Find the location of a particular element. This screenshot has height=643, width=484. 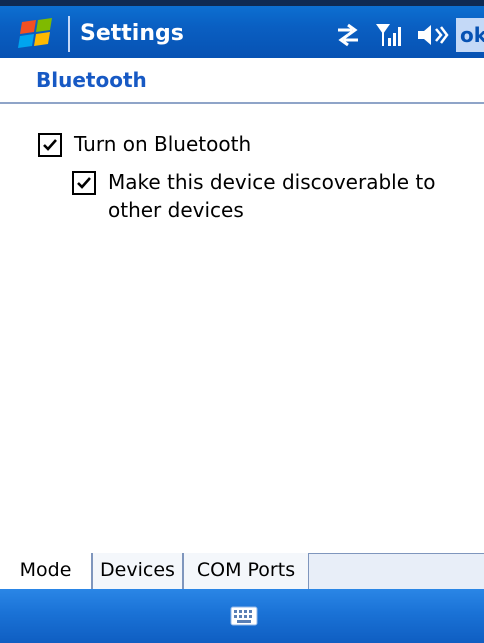

tab-mode: Mode is located at coordinates (46, 571).